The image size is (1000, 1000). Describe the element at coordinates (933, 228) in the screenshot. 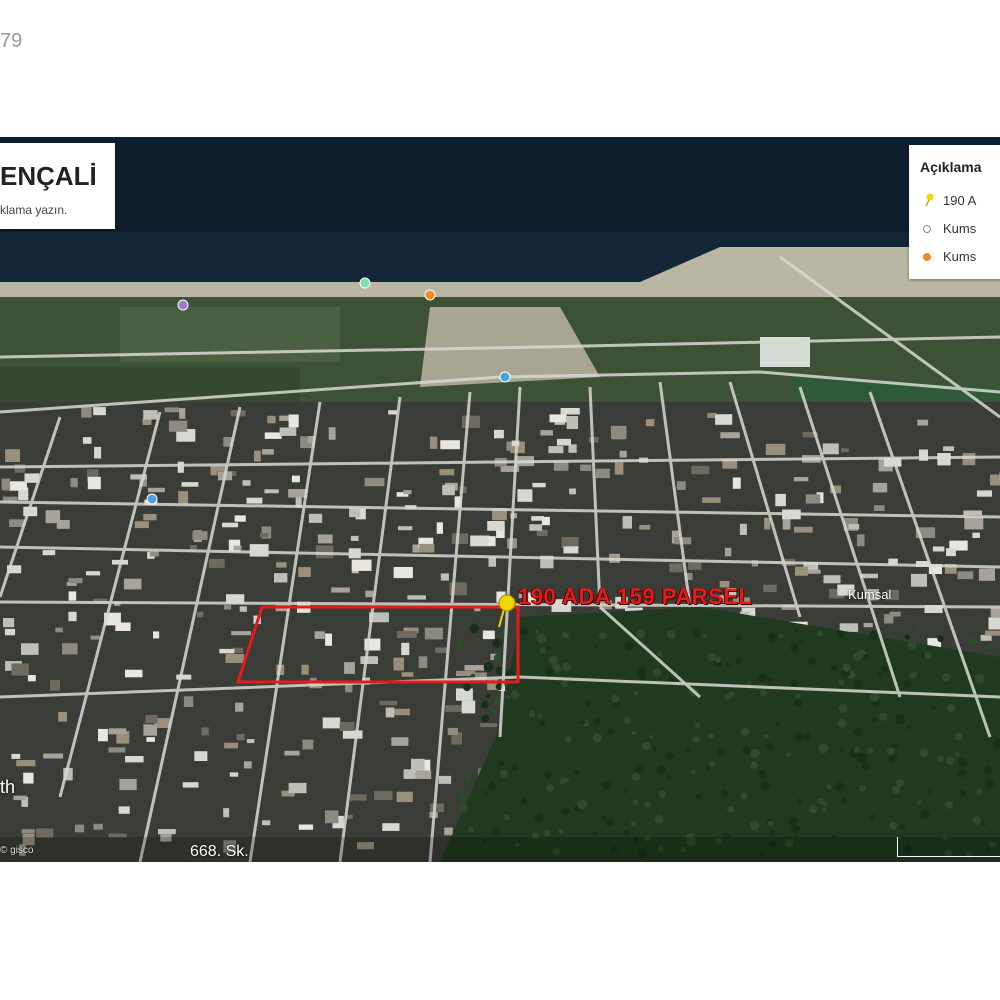

I see `grey-circle-pin-icon` at that location.